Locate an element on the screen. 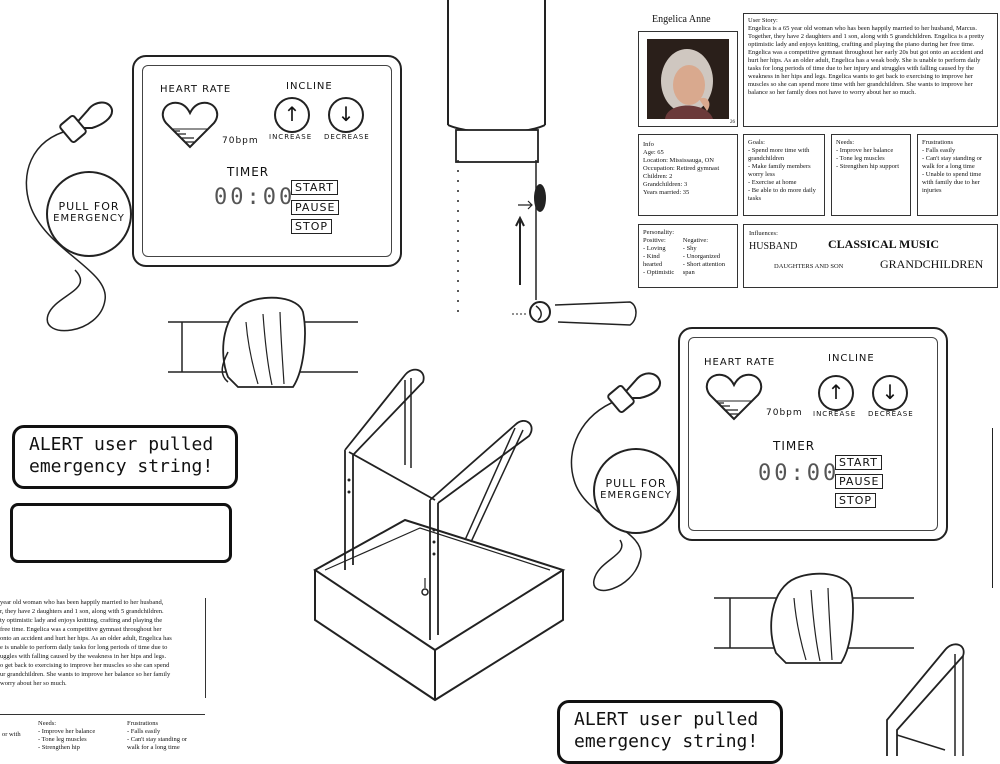  partial-frustrations-item: walk for a long time is located at coordinates (153, 747).